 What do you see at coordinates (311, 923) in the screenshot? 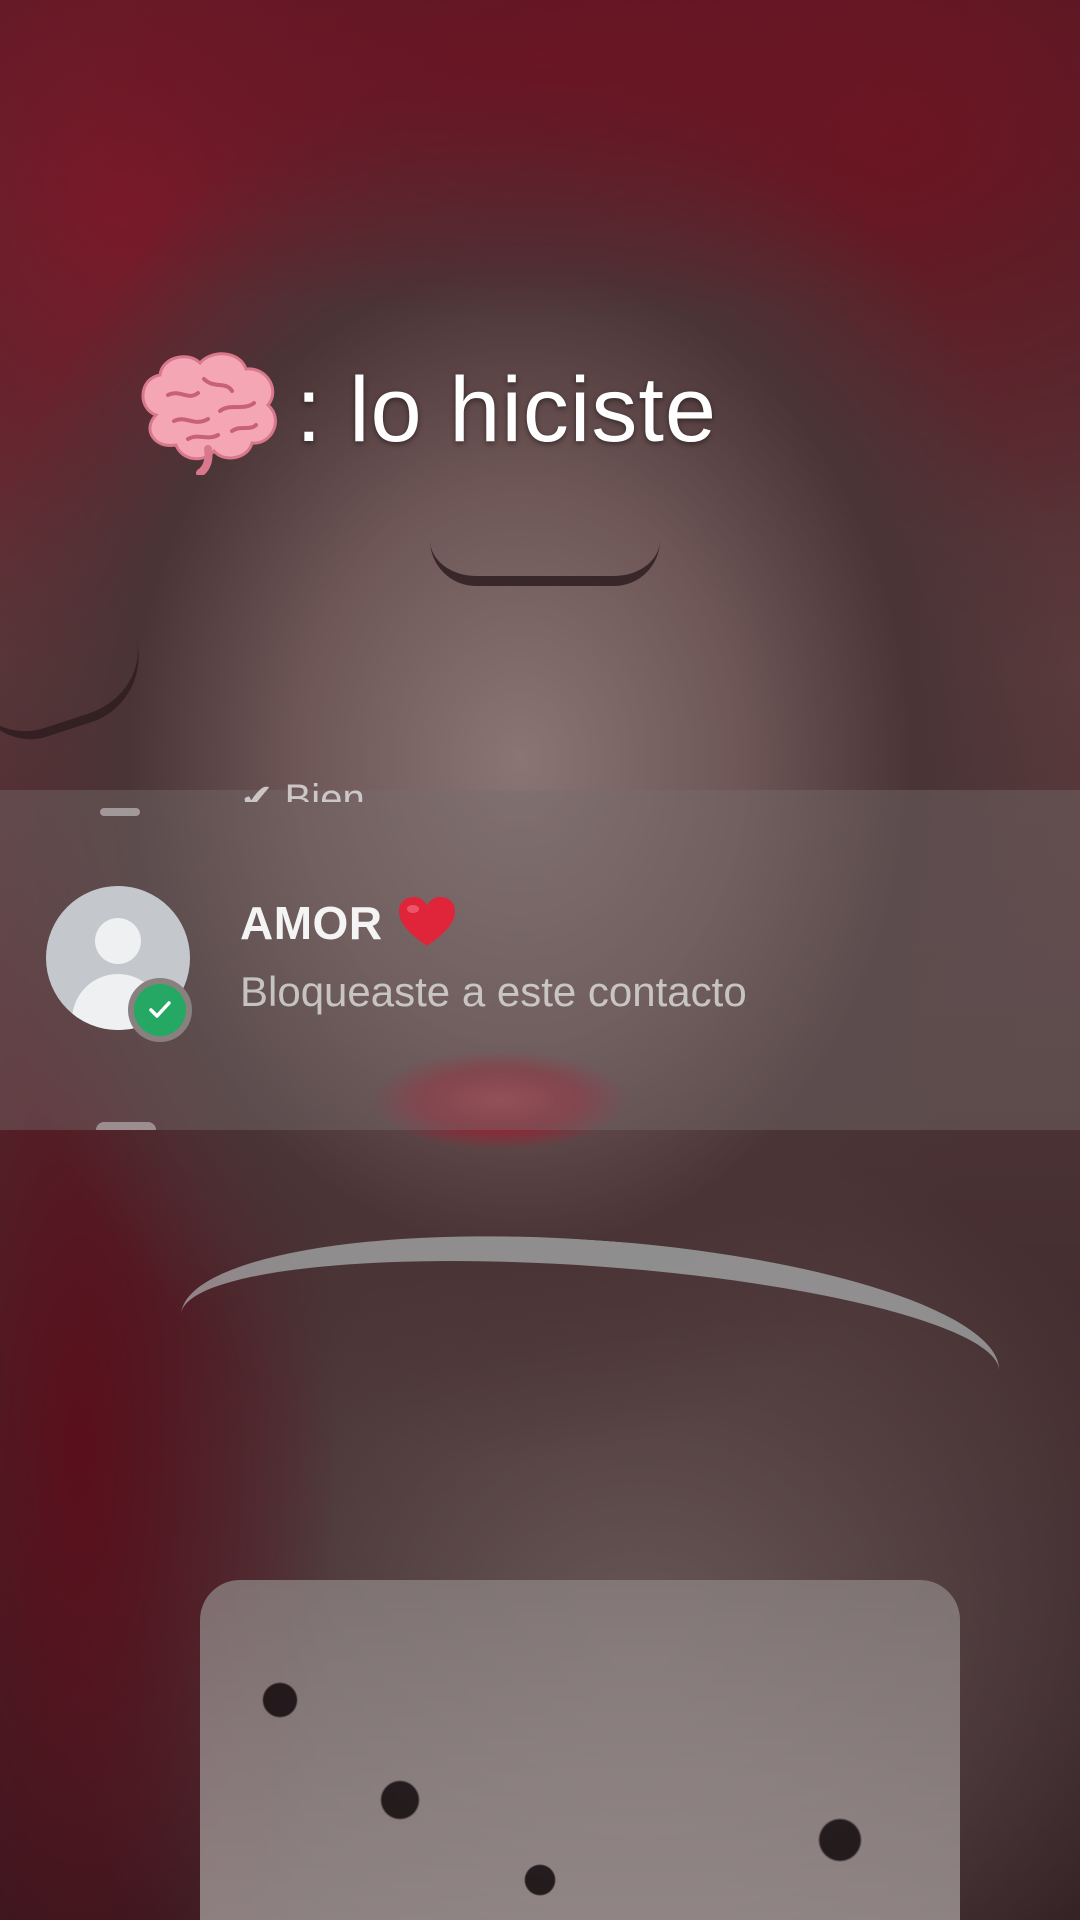
I see `contact-name: AMOR` at bounding box center [311, 923].